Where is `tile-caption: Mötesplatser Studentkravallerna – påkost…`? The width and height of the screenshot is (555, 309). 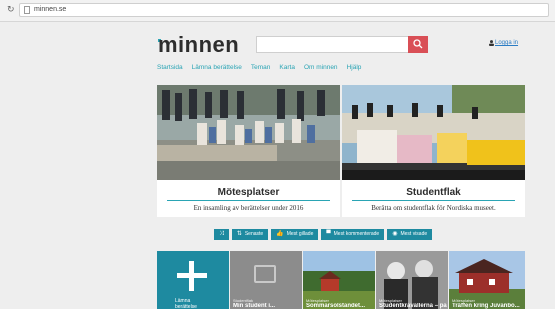 tile-caption: Mötesplatser Studentkravallerna – påkost… is located at coordinates (413, 303).